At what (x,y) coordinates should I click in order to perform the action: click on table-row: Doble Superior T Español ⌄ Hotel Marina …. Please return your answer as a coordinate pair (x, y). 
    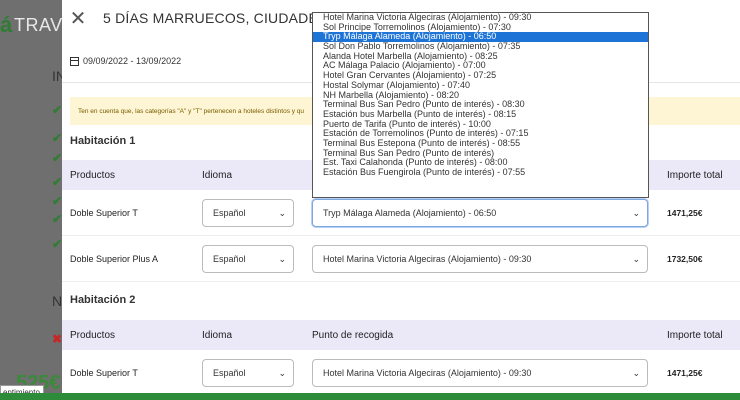
    Looking at the image, I should click on (401, 371).